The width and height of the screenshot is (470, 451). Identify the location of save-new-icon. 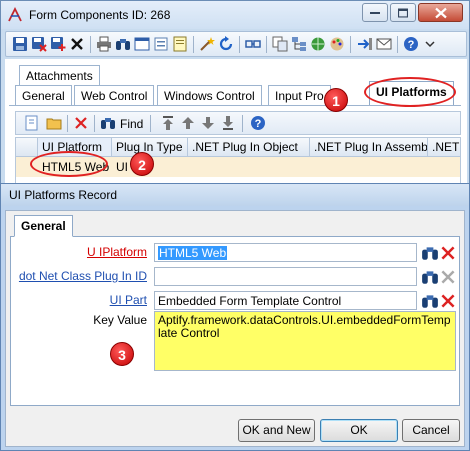
(58, 44).